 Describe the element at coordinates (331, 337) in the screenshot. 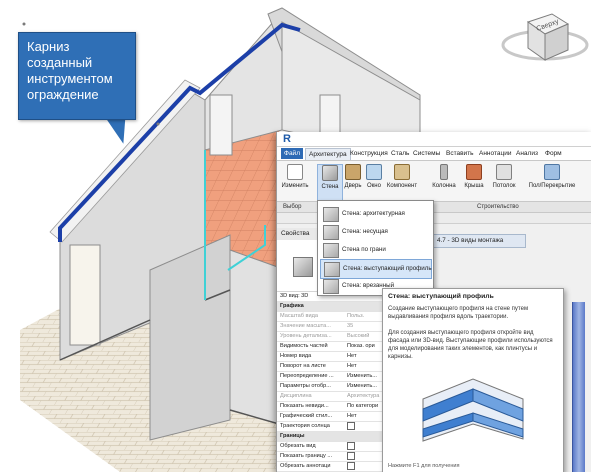

I see `property-row: Уровень детализа... Высокий` at that location.